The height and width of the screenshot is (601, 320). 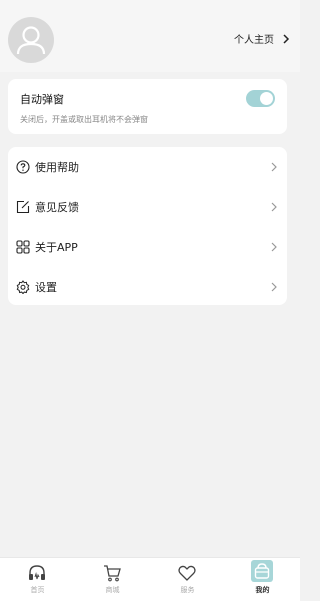 I want to click on menu-item-settings: 设置, so click(x=147, y=287).